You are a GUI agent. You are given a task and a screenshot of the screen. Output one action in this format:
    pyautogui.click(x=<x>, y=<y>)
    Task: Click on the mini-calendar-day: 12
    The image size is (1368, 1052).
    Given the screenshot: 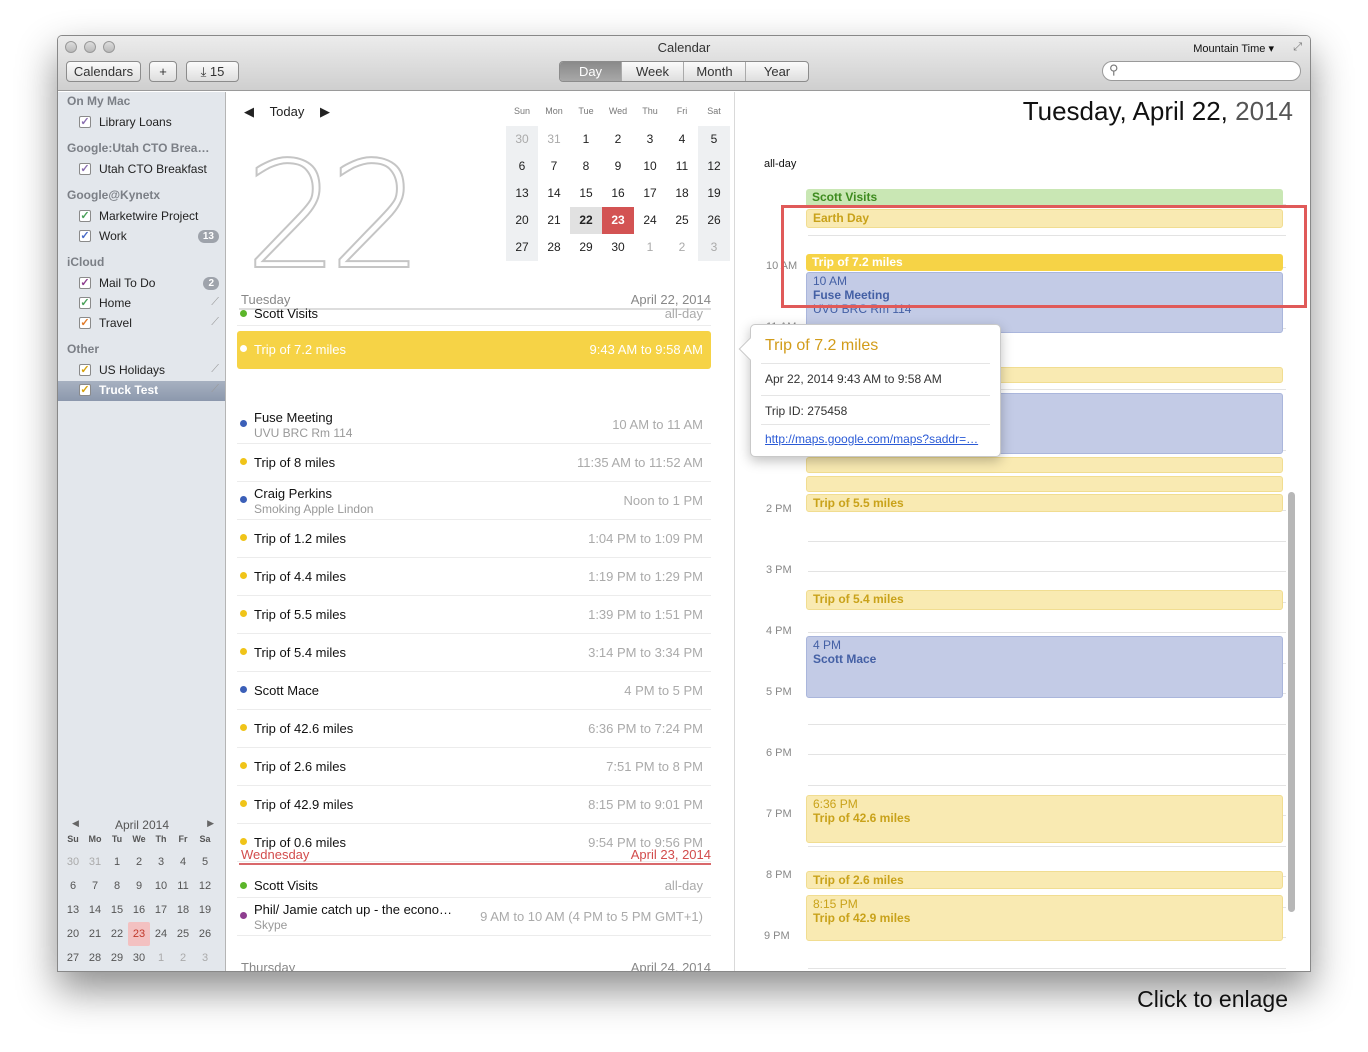 What is the action you would take?
    pyautogui.click(x=205, y=886)
    